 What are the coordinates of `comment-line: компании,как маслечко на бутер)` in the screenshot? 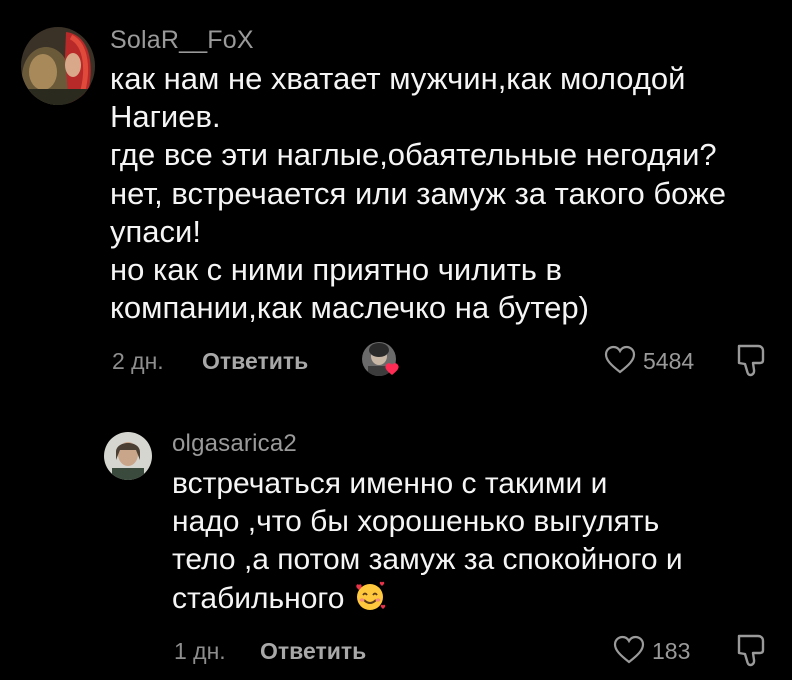 It's located at (349, 308).